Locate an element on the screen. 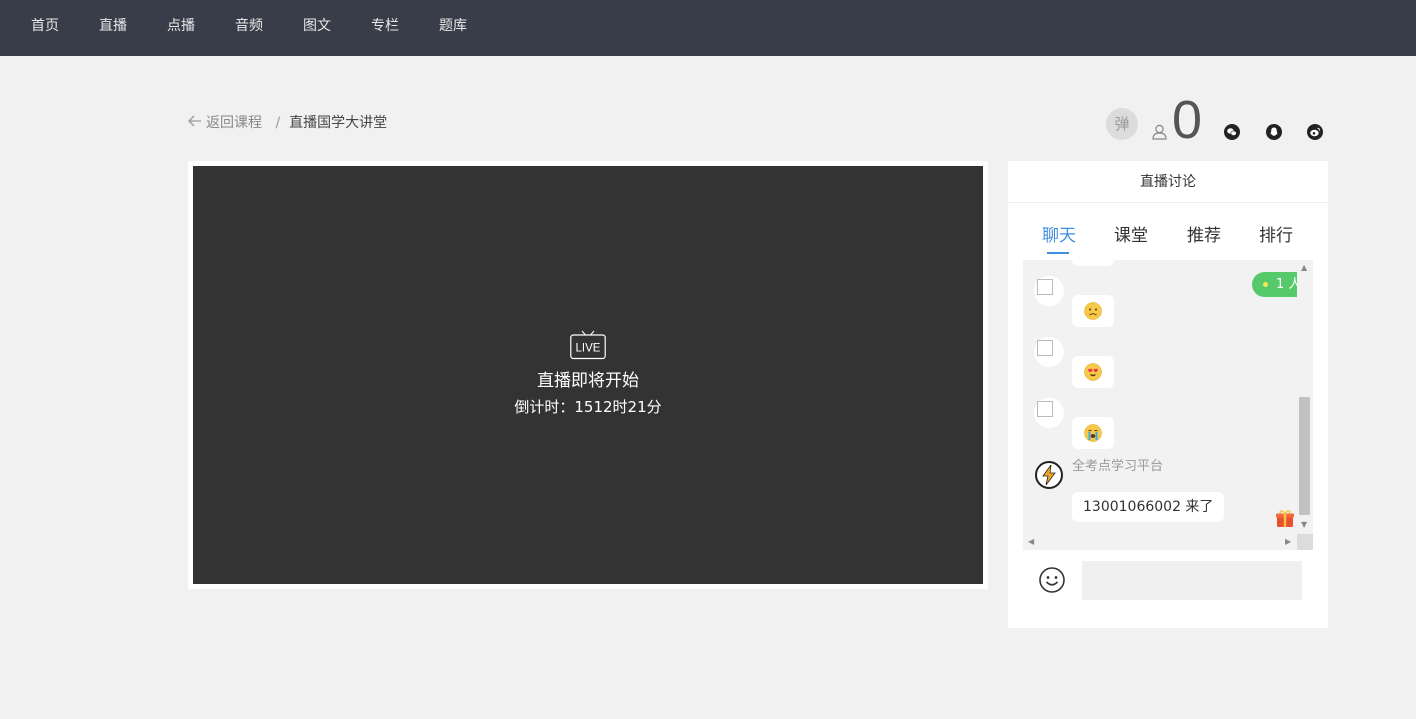  chat-message-list: 全考点学习平台 13001066002 来了 1 人 is located at coordinates (1168, 405).